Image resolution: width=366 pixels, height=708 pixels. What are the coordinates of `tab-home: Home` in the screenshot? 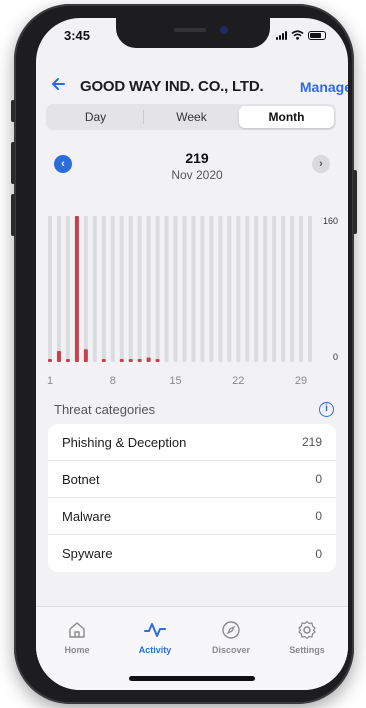 It's located at (77, 637).